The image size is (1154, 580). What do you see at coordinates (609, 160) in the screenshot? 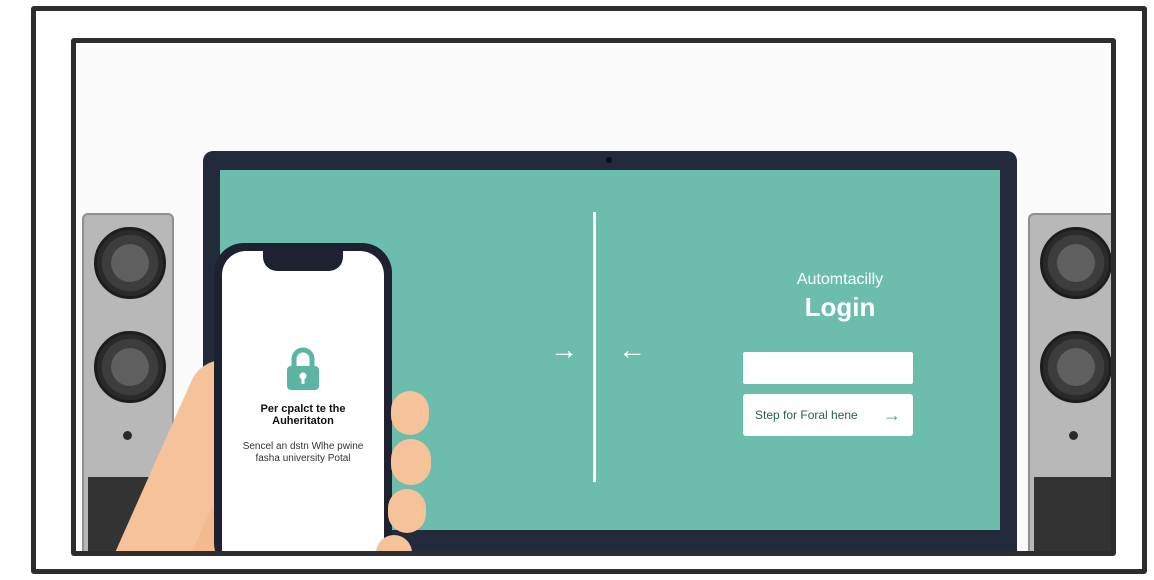
I see `webcam` at bounding box center [609, 160].